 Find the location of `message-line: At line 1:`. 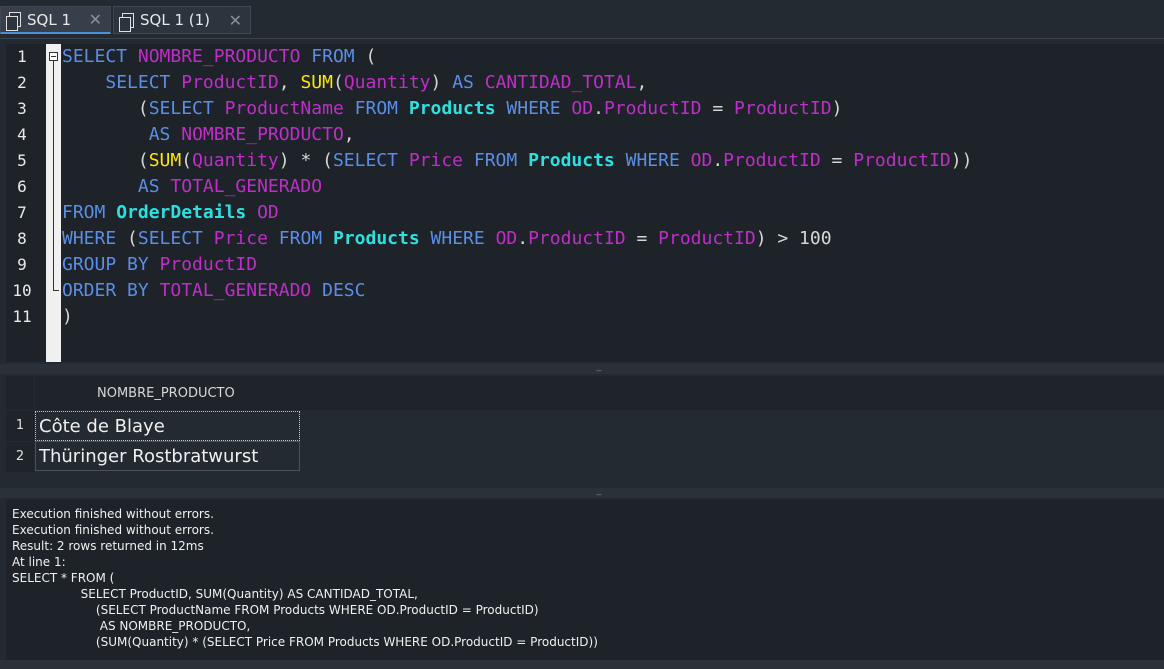

message-line: At line 1: is located at coordinates (39, 562).